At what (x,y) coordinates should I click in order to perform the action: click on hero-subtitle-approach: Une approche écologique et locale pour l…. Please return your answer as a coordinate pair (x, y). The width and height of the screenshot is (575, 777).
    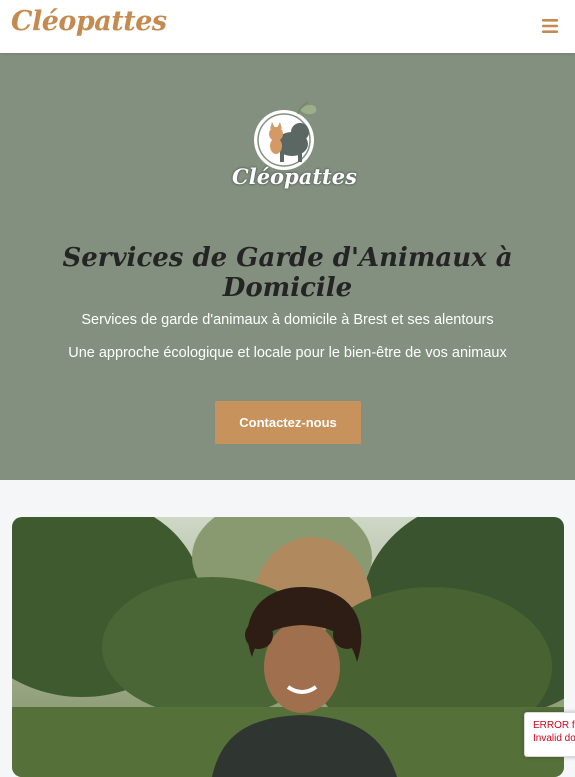
    Looking at the image, I should click on (287, 353).